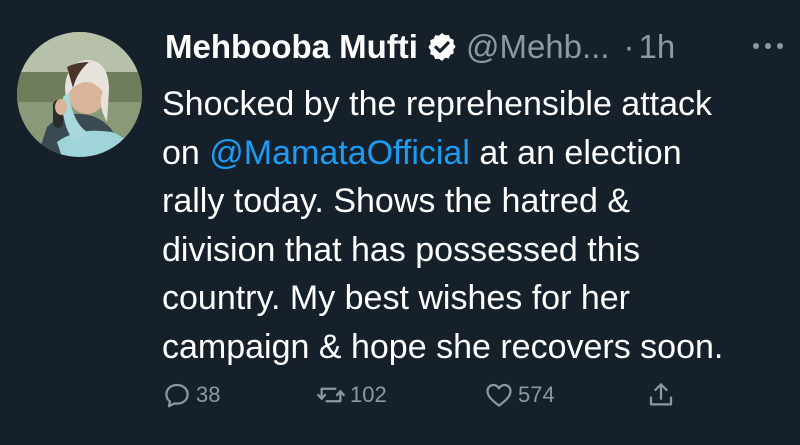  I want to click on tweet-text-segment: at an election, so click(575, 152).